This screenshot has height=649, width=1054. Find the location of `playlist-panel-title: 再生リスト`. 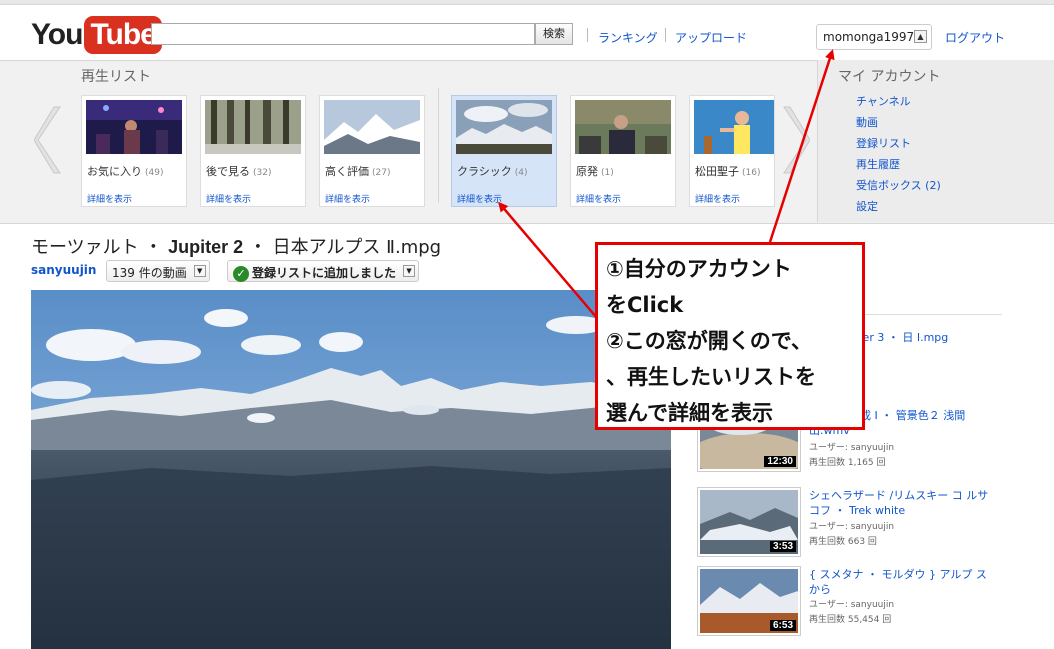

playlist-panel-title: 再生リスト is located at coordinates (116, 77).